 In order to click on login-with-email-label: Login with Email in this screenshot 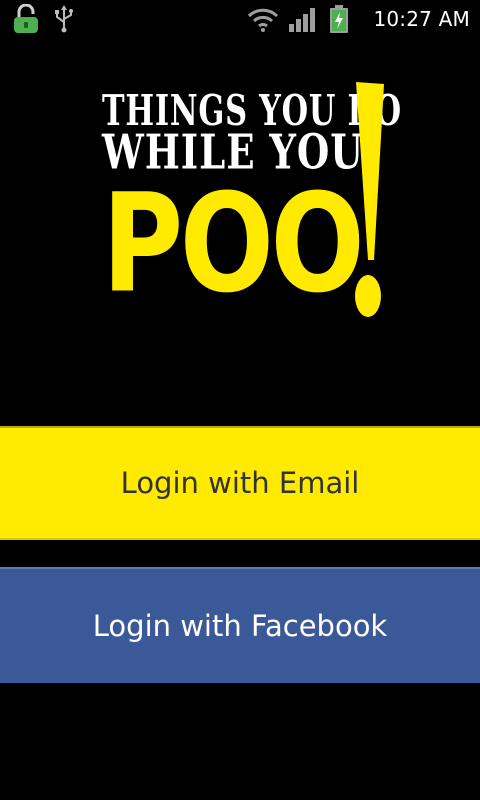, I will do `click(240, 483)`.